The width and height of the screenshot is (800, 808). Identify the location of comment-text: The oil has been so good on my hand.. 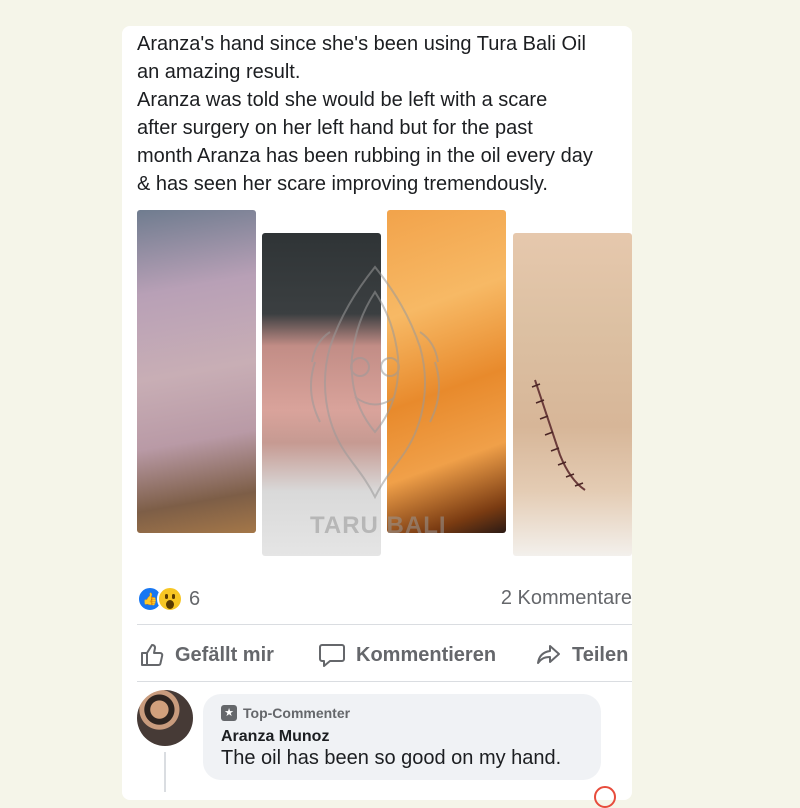
(391, 758).